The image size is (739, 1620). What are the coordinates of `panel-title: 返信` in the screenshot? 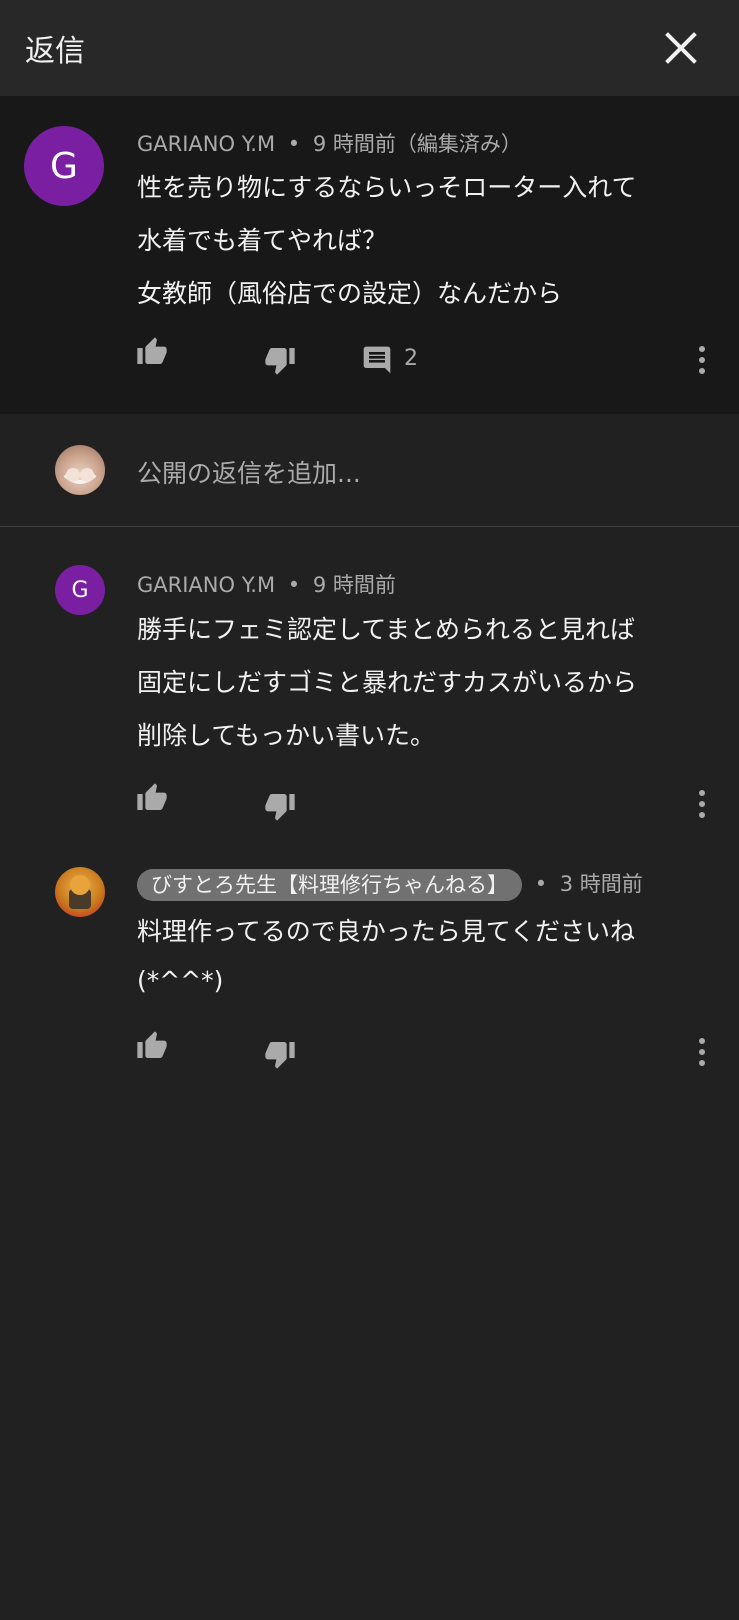 It's located at (55, 51).